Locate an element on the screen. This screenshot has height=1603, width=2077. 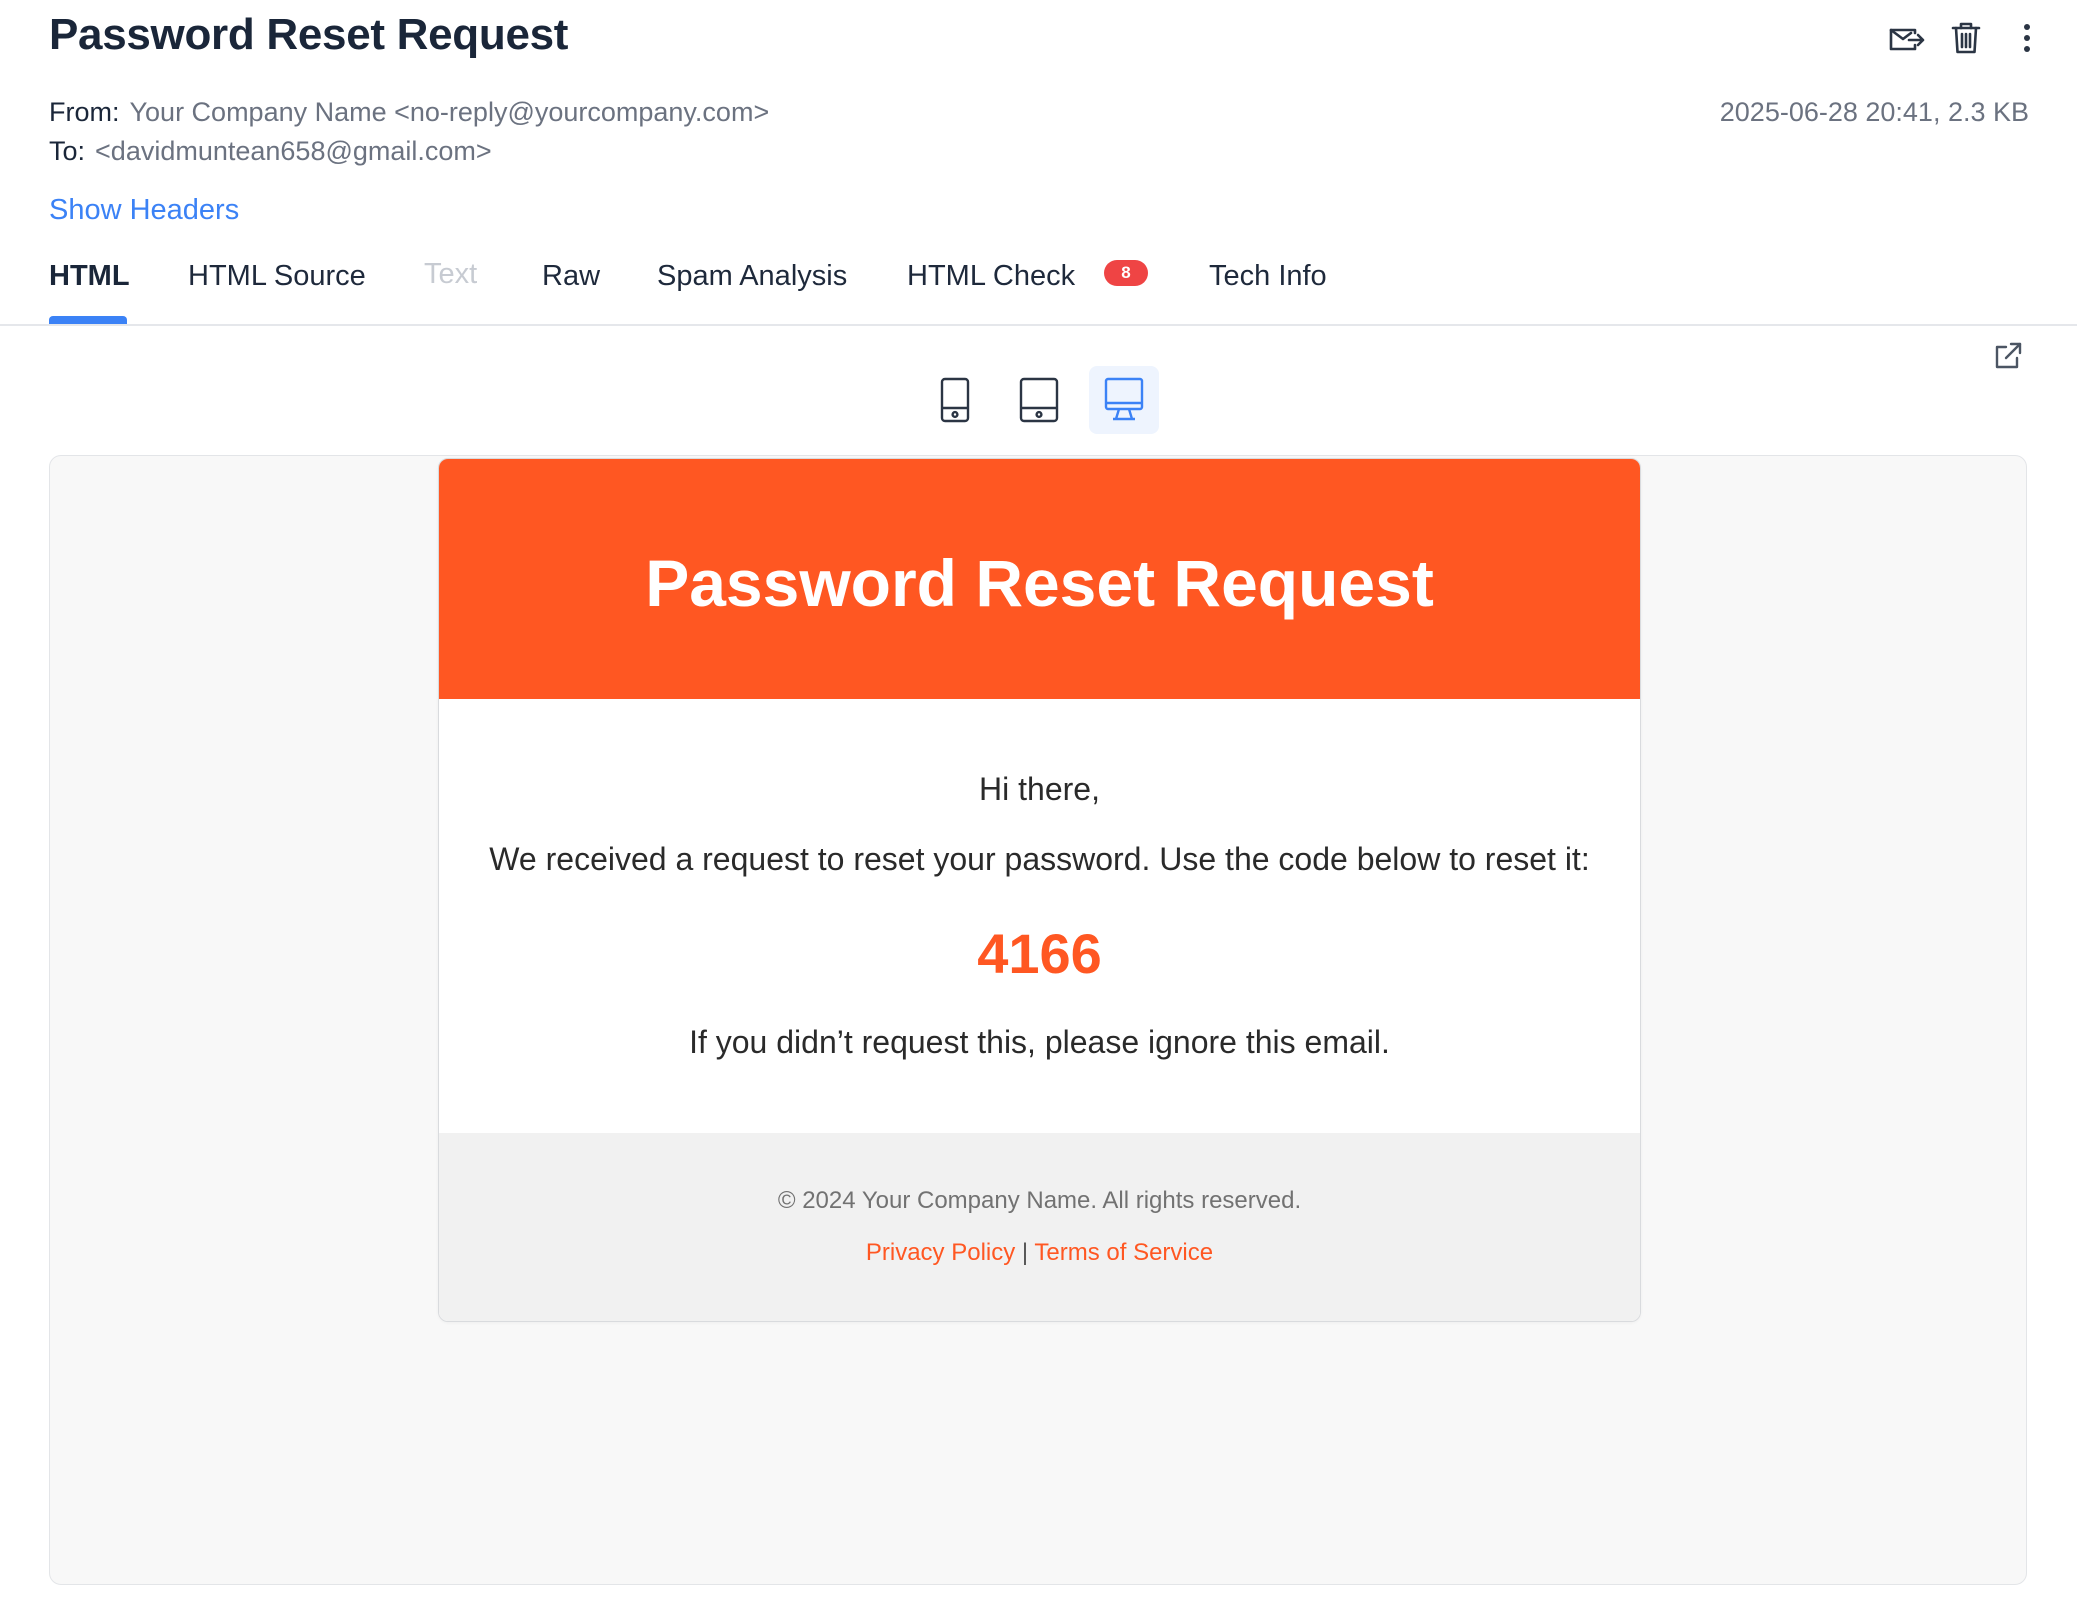
mobile-icon is located at coordinates (955, 400).